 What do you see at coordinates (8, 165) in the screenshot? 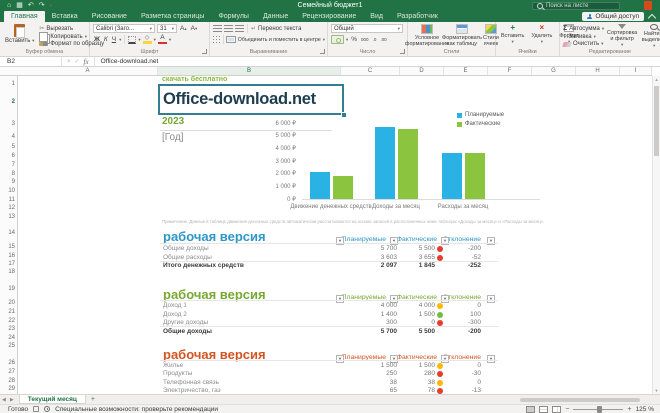
I see `row-header-7: 7` at bounding box center [8, 165].